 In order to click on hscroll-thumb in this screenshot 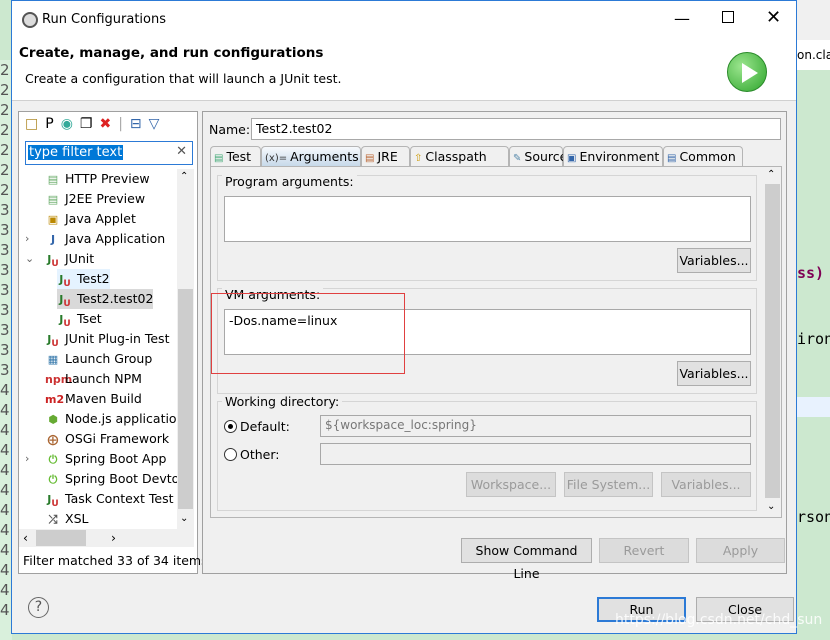, I will do `click(61, 538)`.